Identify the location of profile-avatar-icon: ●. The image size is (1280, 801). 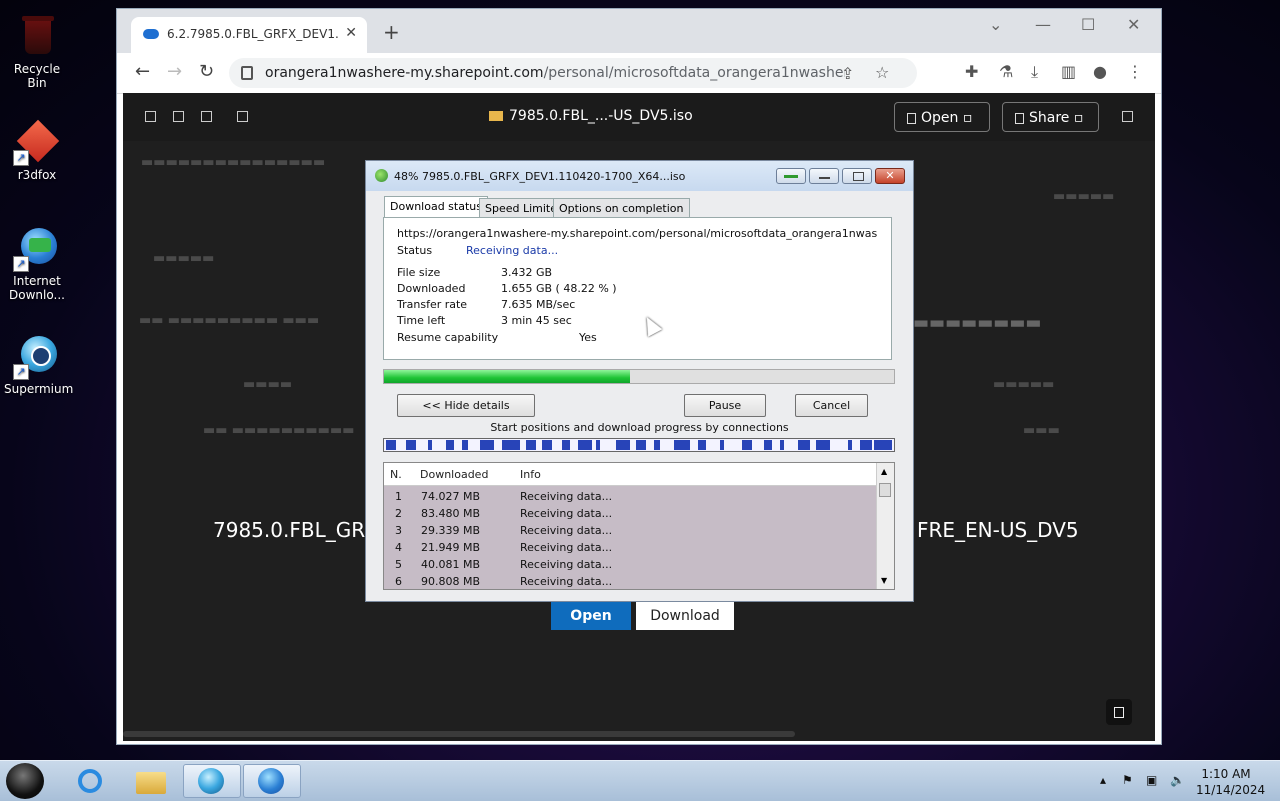
(1100, 71).